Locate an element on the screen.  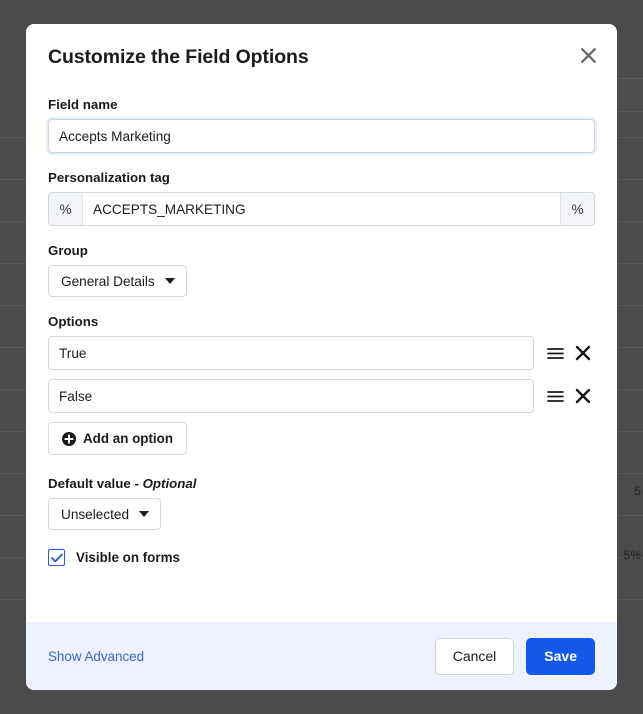
group-field-group: Group General Details is located at coordinates (321, 270).